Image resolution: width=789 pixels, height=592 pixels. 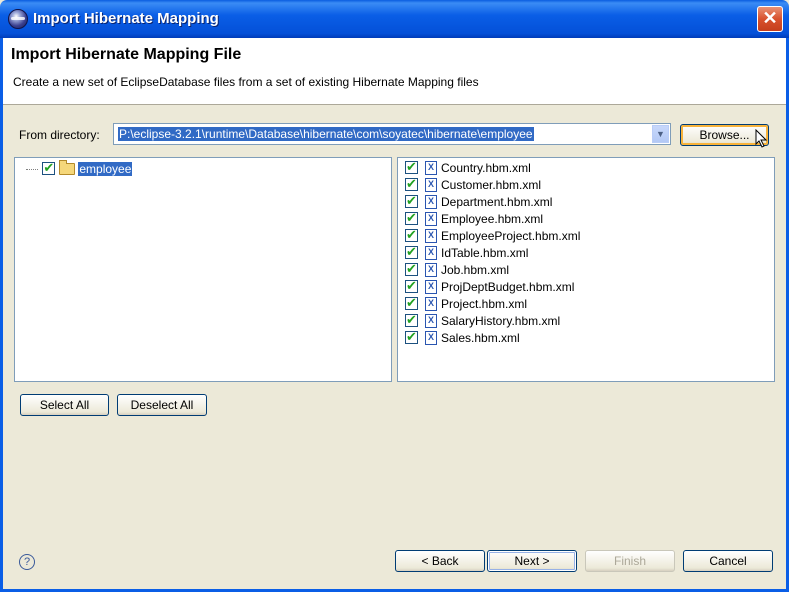 I want to click on list-item: X Sales.hbm.xml, so click(x=462, y=338).